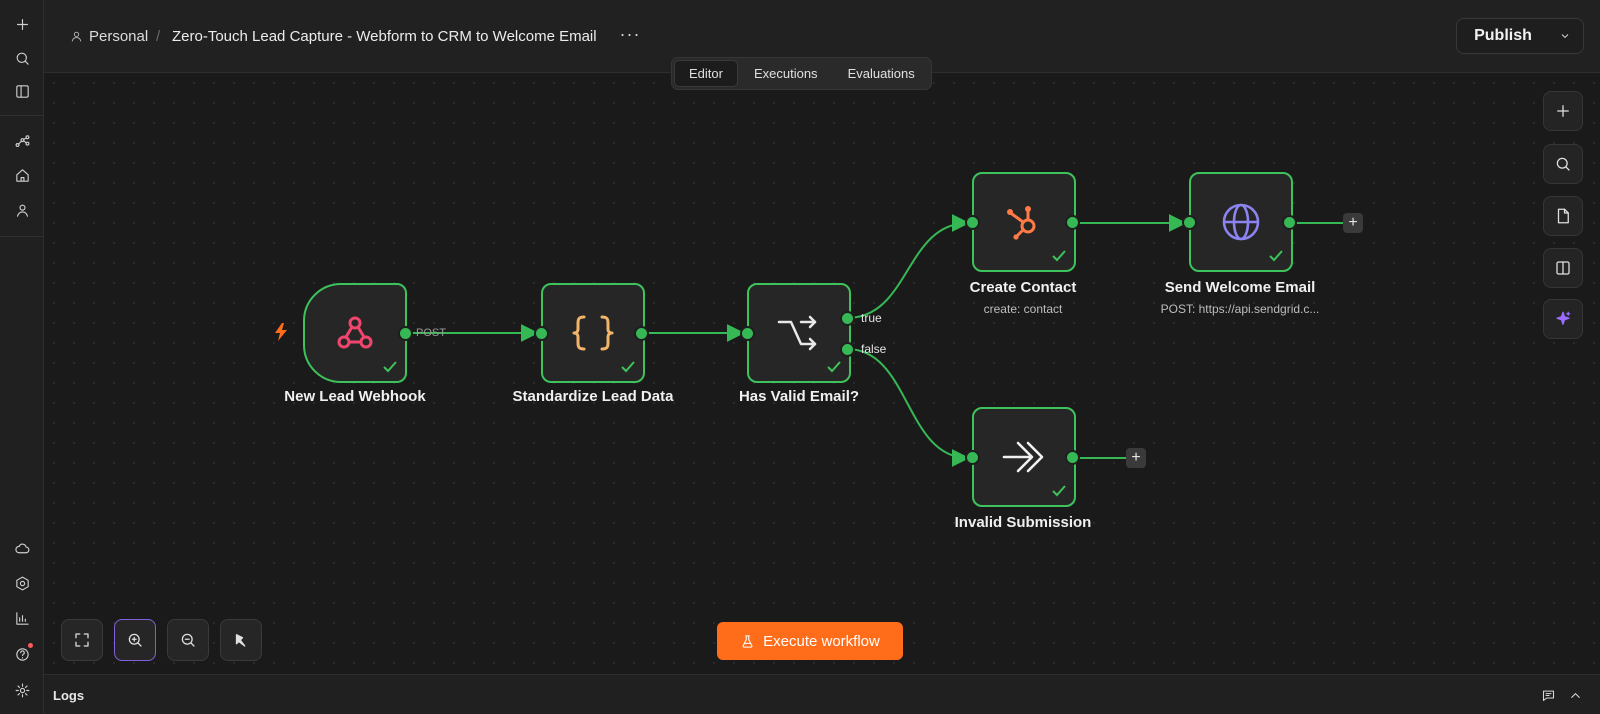 This screenshot has height=714, width=1600. I want to click on zoom-in-button, so click(135, 640).